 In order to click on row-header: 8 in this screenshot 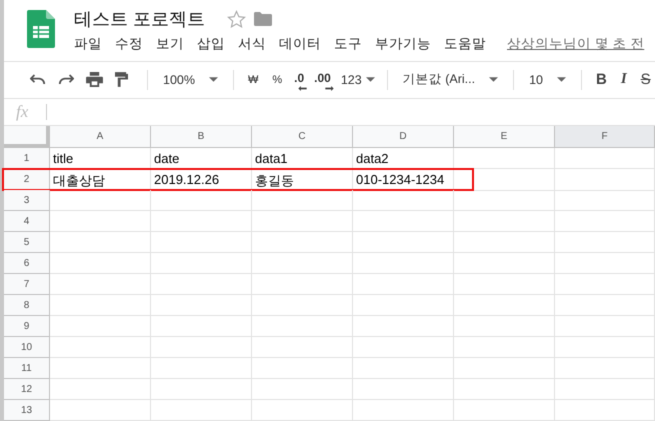, I will do `click(27, 305)`.